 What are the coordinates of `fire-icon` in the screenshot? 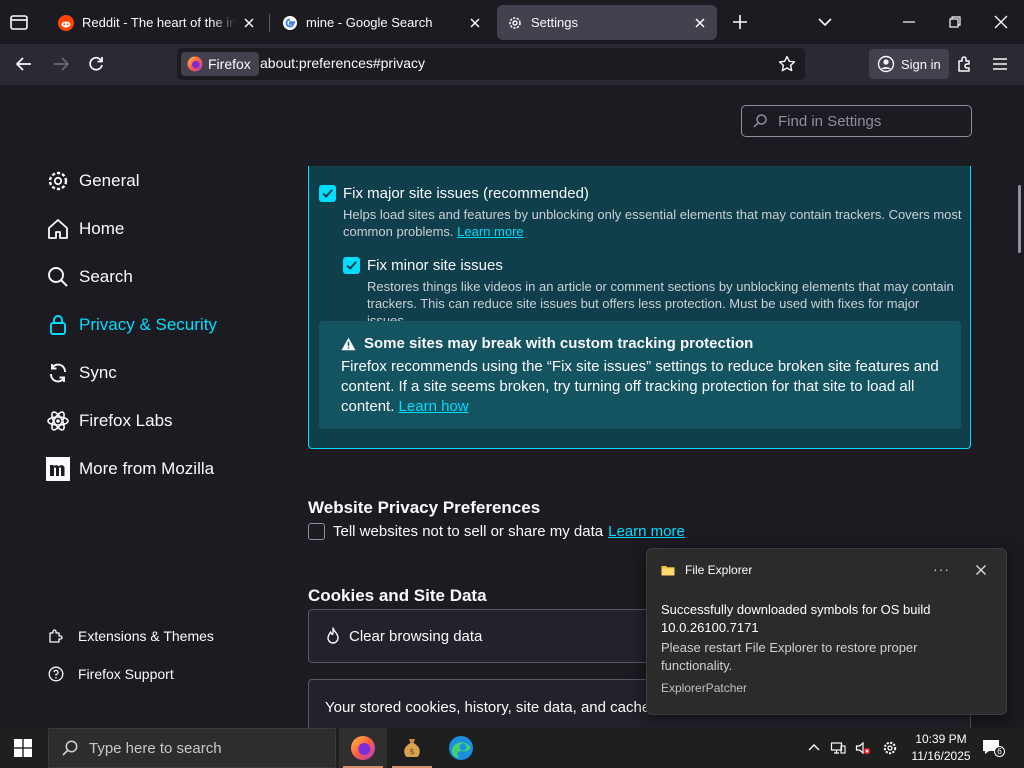 It's located at (333, 635).